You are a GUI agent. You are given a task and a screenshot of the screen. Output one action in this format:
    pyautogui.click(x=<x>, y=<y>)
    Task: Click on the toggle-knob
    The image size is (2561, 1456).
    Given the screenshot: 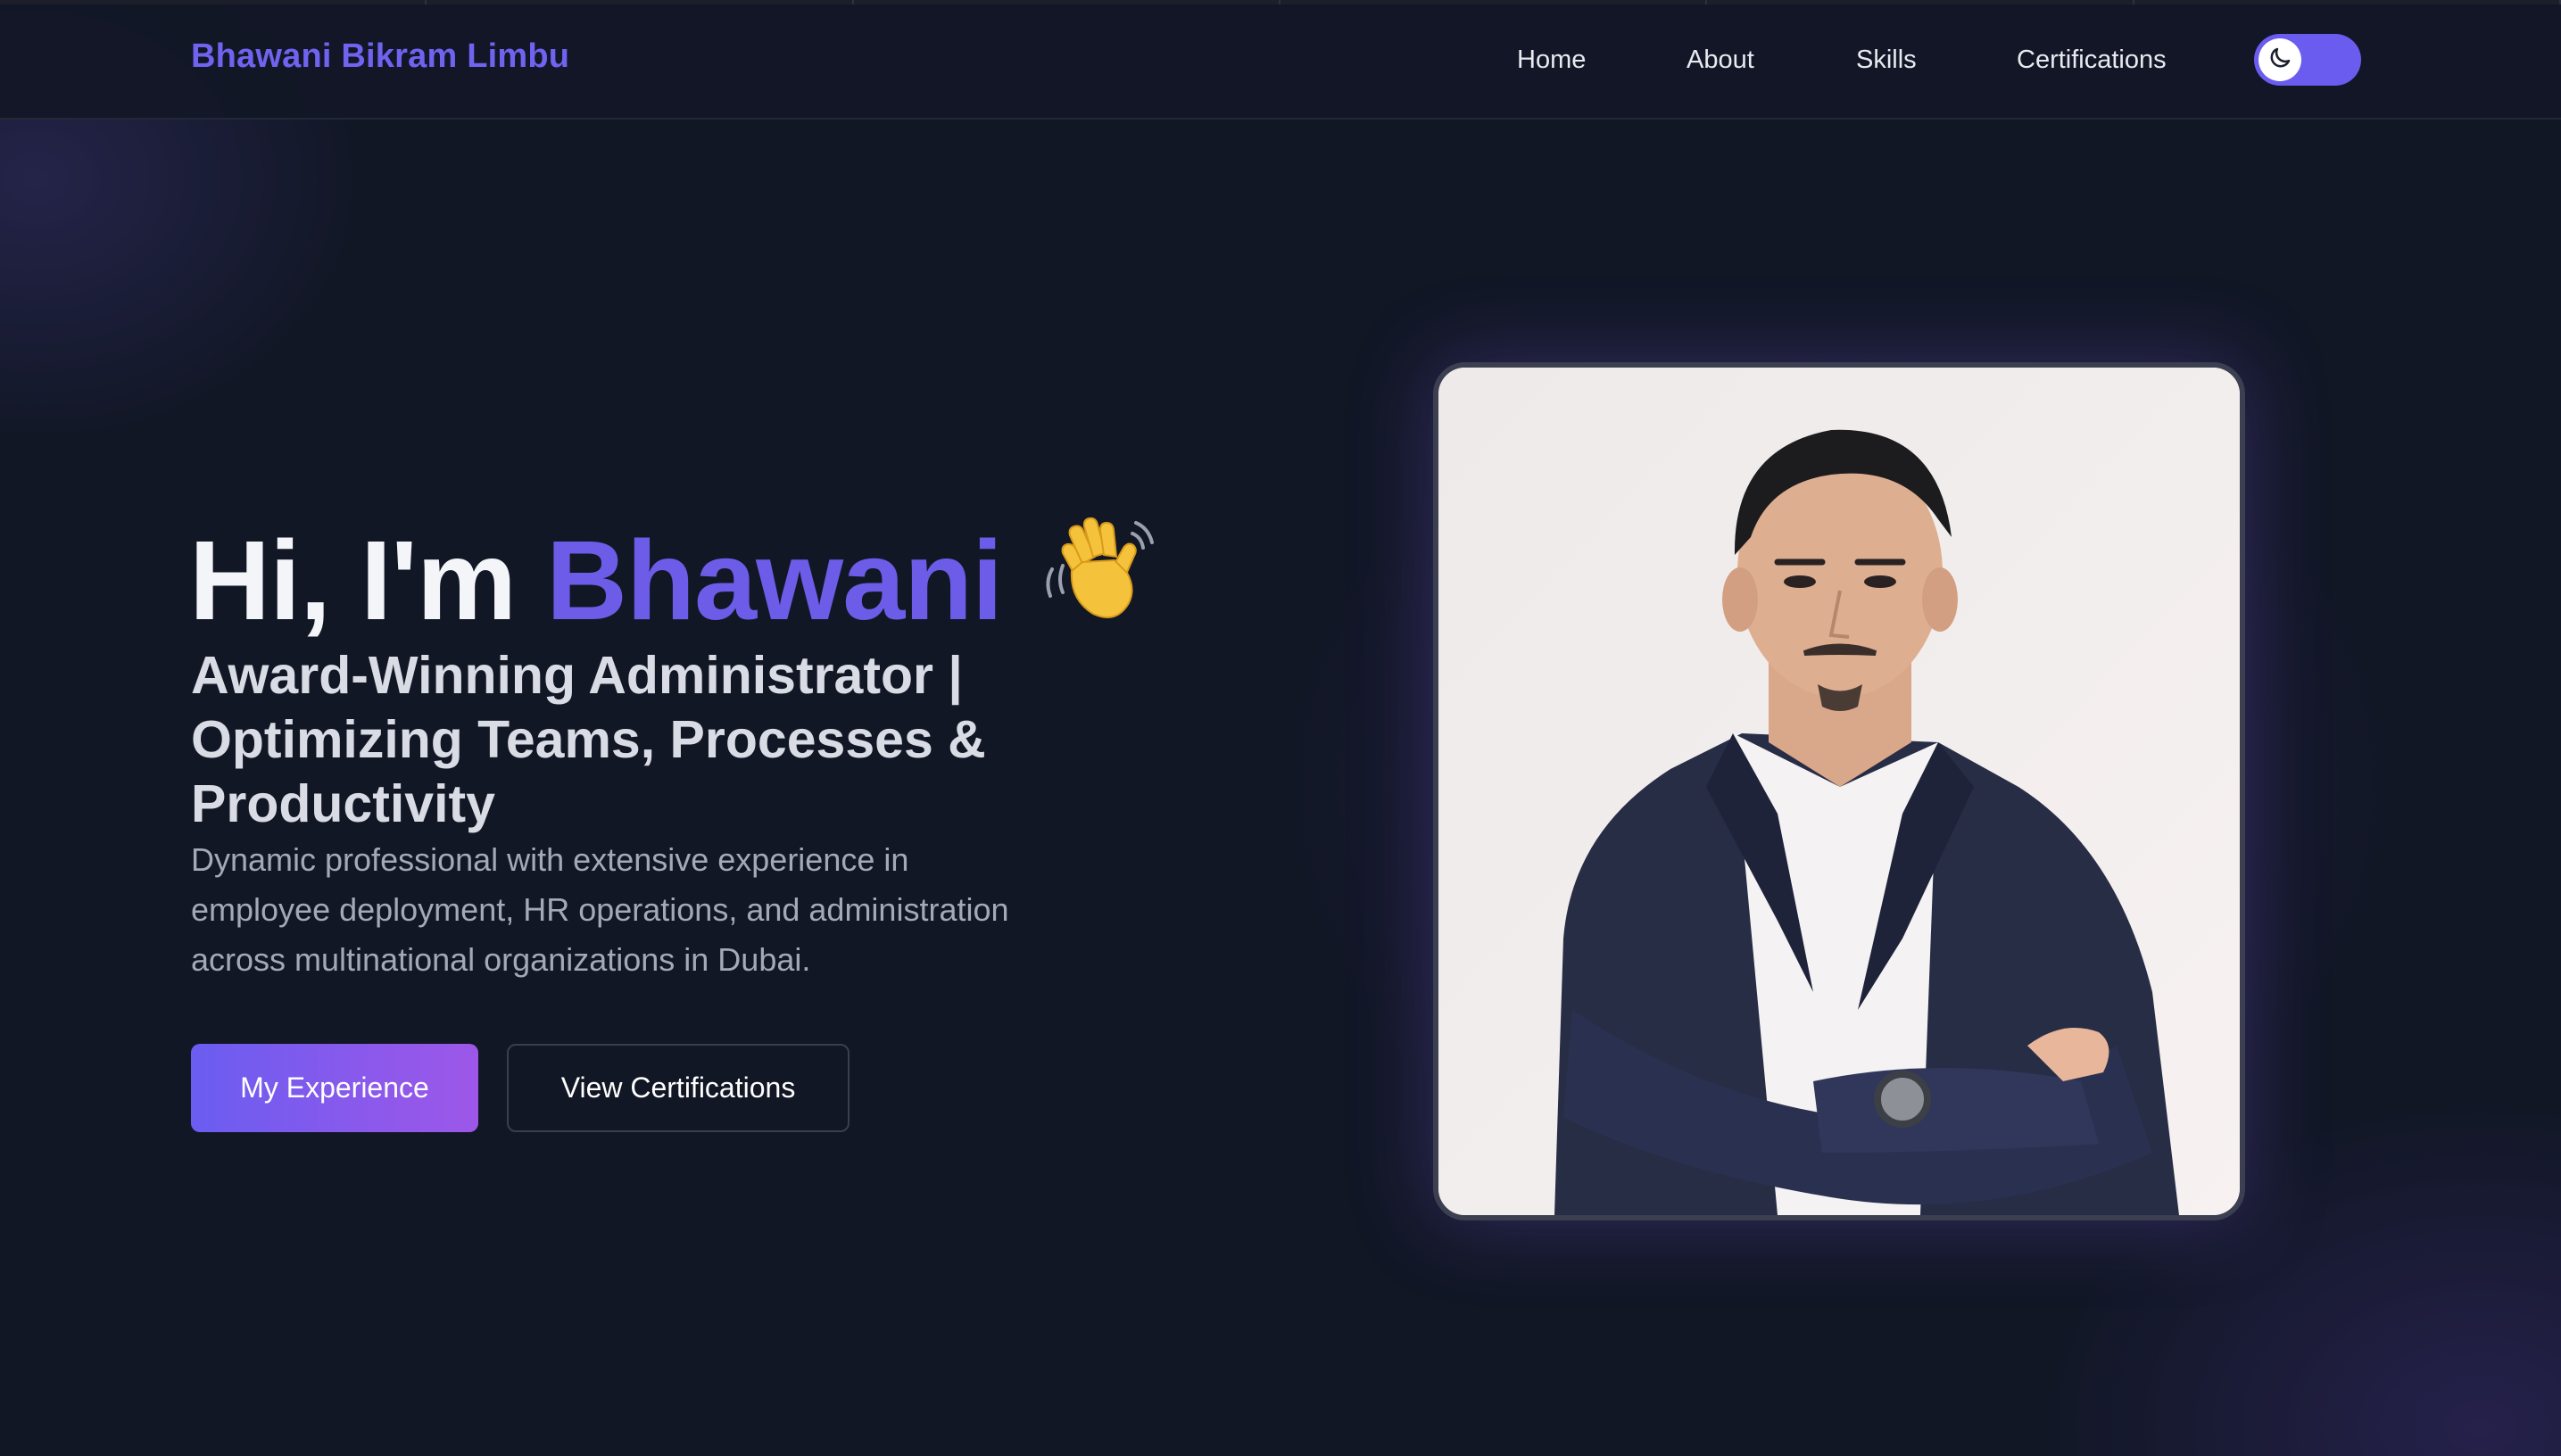 What is the action you would take?
    pyautogui.click(x=2279, y=60)
    